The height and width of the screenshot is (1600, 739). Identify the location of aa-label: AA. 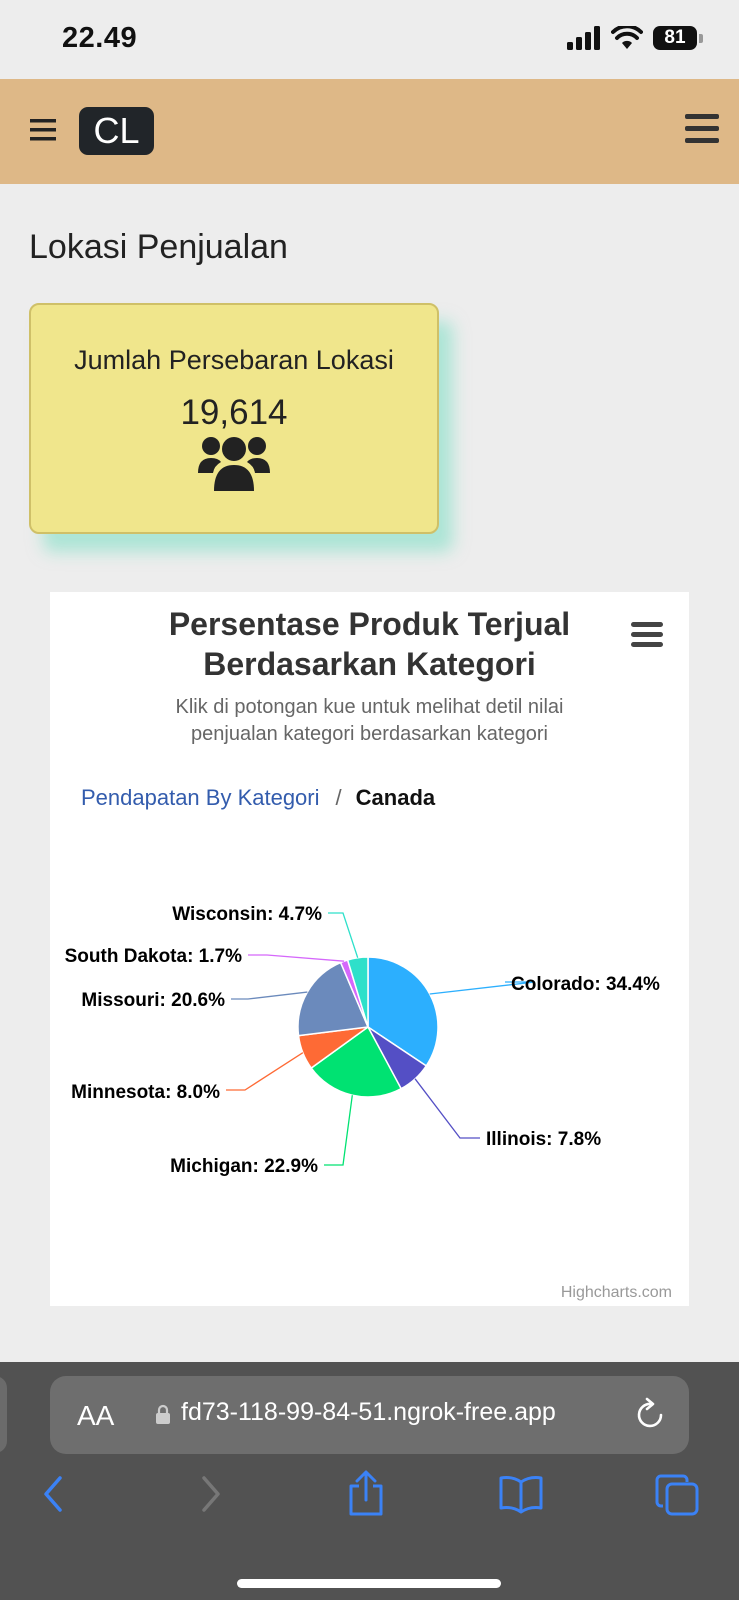
(96, 1415).